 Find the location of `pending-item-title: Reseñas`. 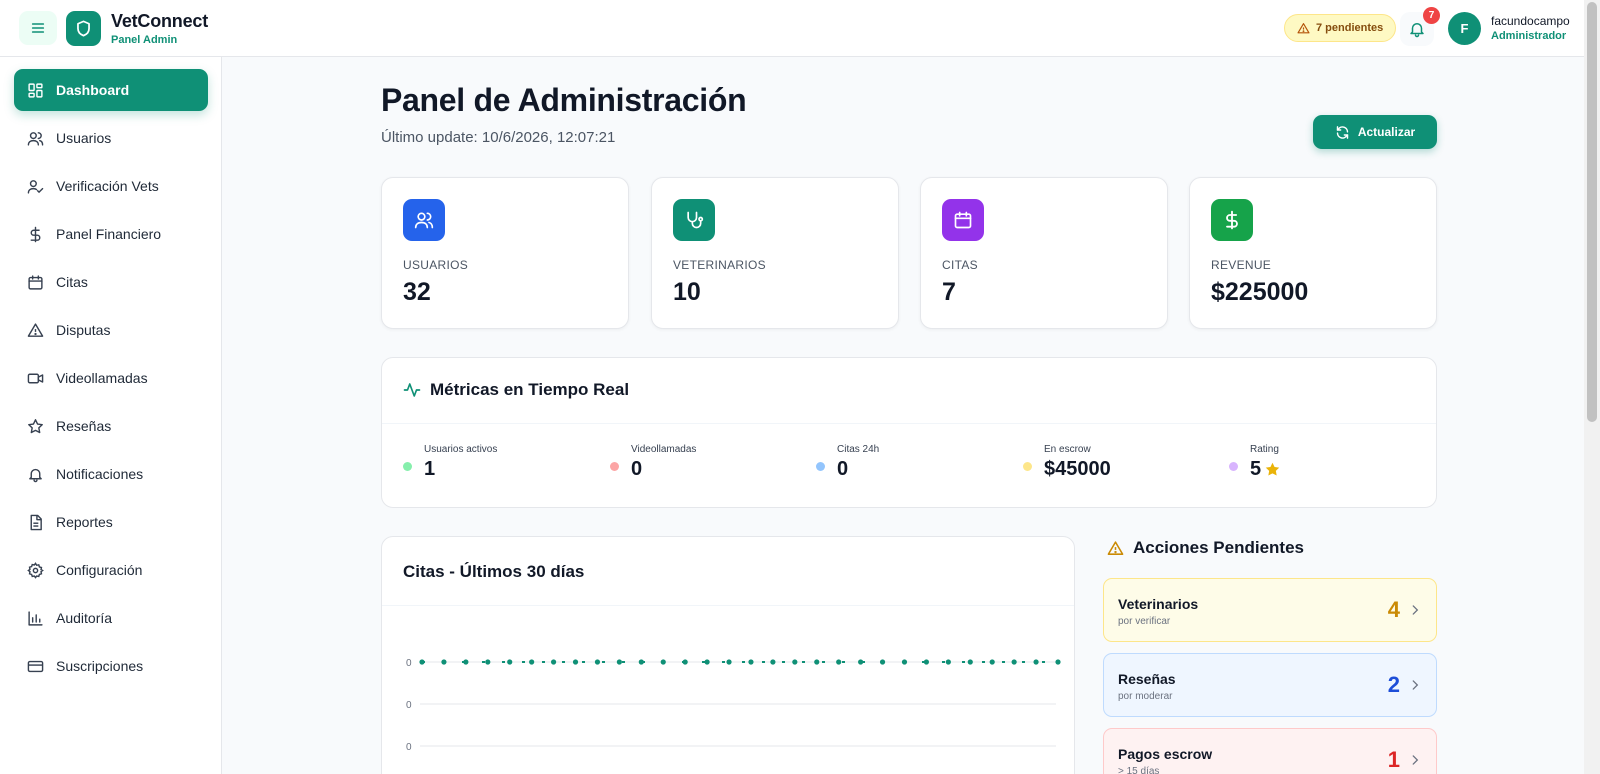

pending-item-title: Reseñas is located at coordinates (1147, 679).